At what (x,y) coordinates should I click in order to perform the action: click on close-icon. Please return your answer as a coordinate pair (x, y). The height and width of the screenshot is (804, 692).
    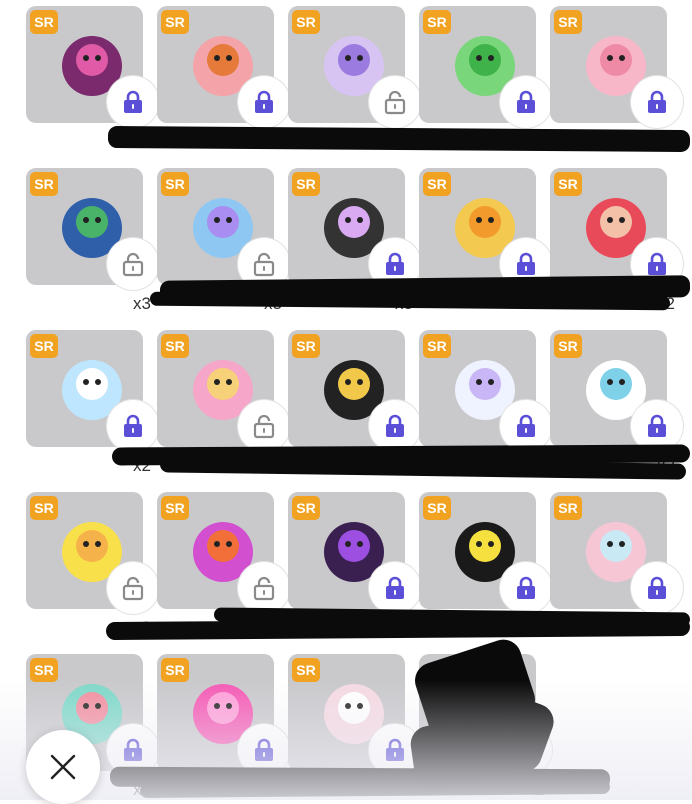
    Looking at the image, I should click on (63, 767).